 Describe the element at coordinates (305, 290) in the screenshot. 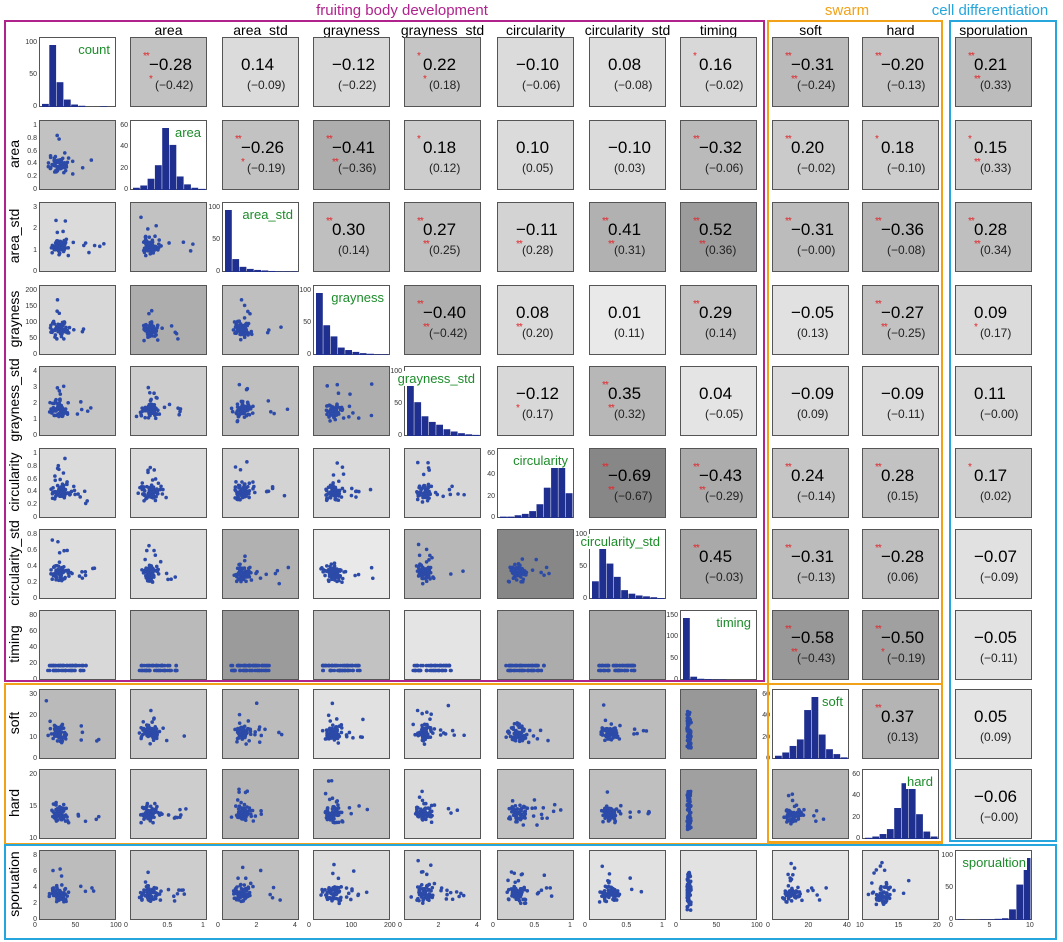

I see `histogram-y-tick-label: 100` at that location.